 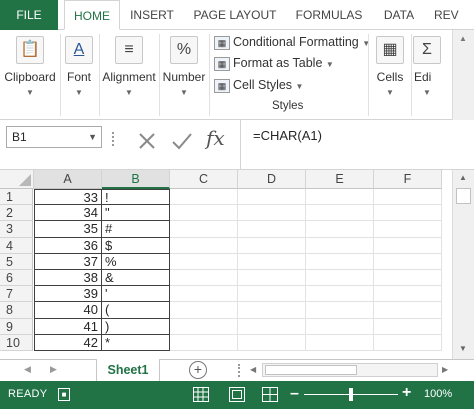 I want to click on cell-f1, so click(x=408, y=197).